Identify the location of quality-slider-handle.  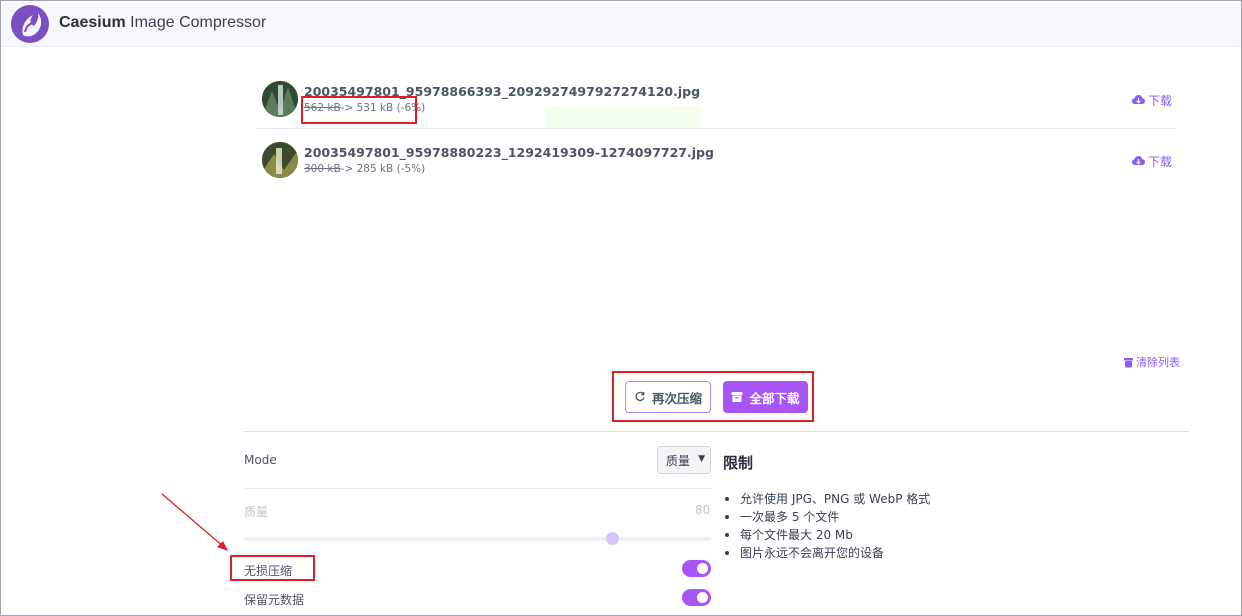
(612, 538).